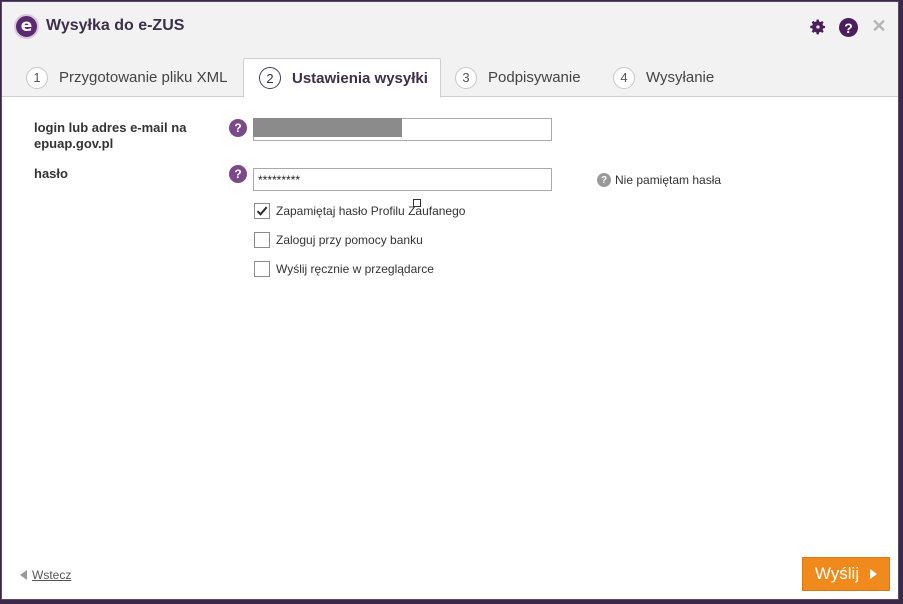  I want to click on forgot-password-label: Nie pamiętam hasła, so click(668, 180).